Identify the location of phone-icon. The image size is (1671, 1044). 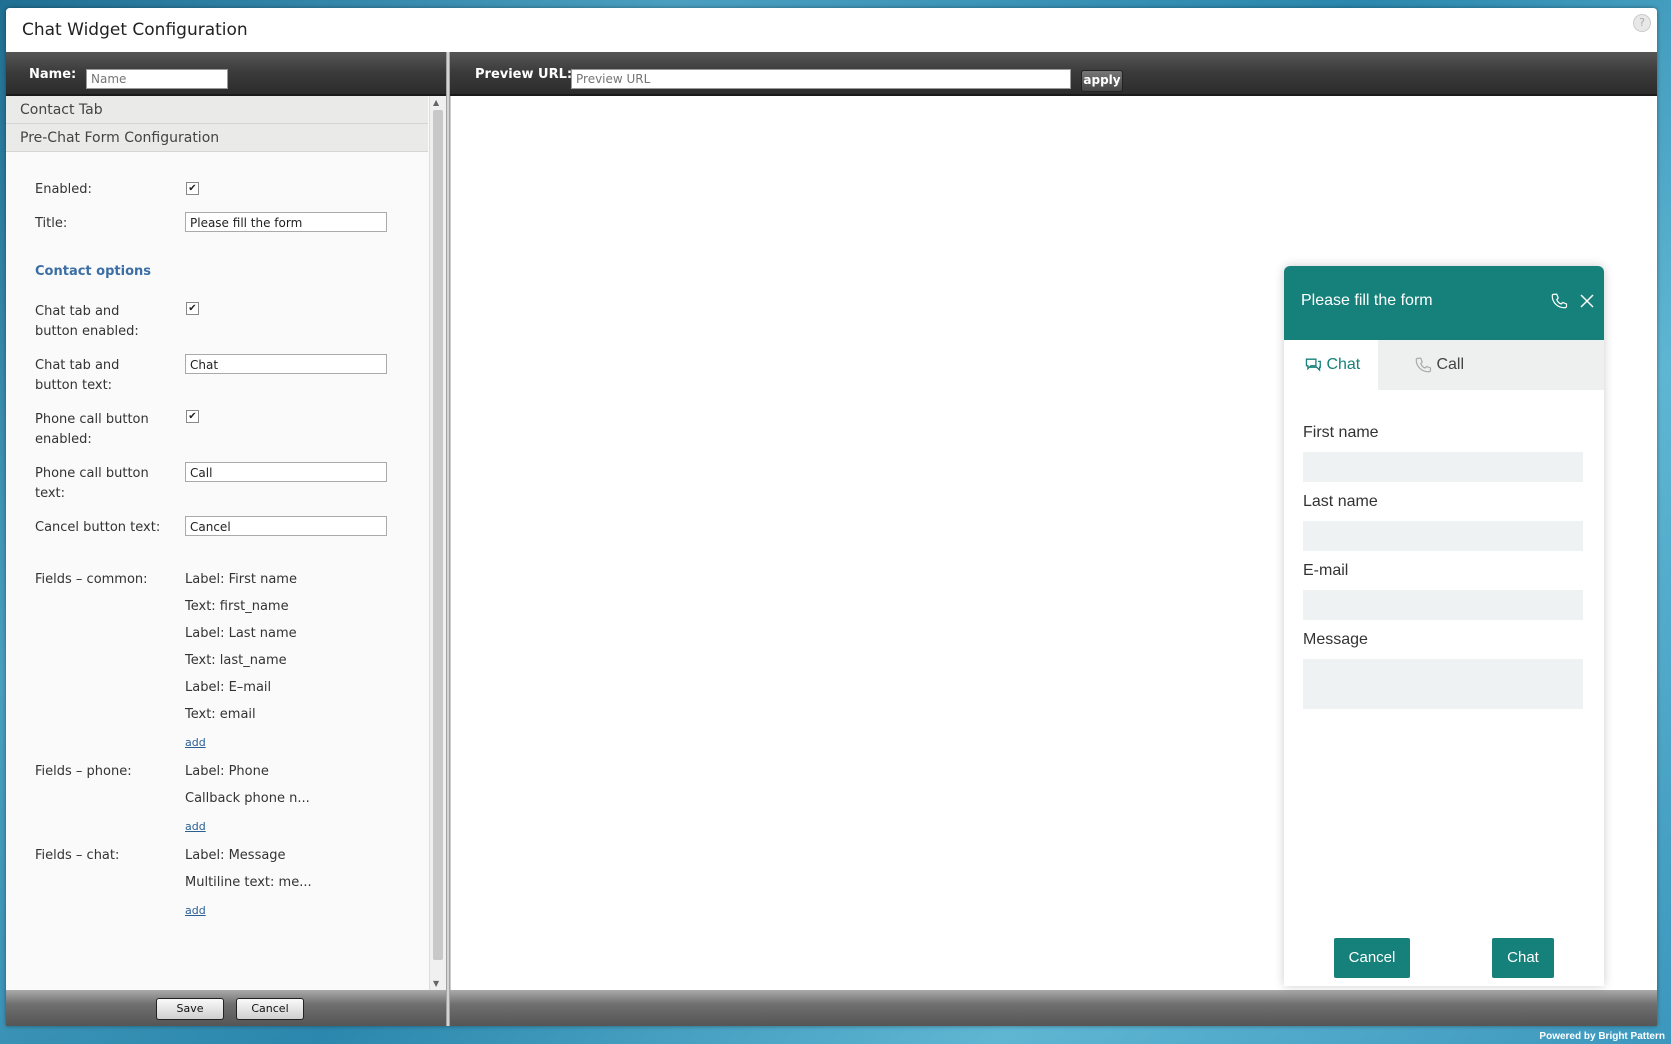
(1559, 303).